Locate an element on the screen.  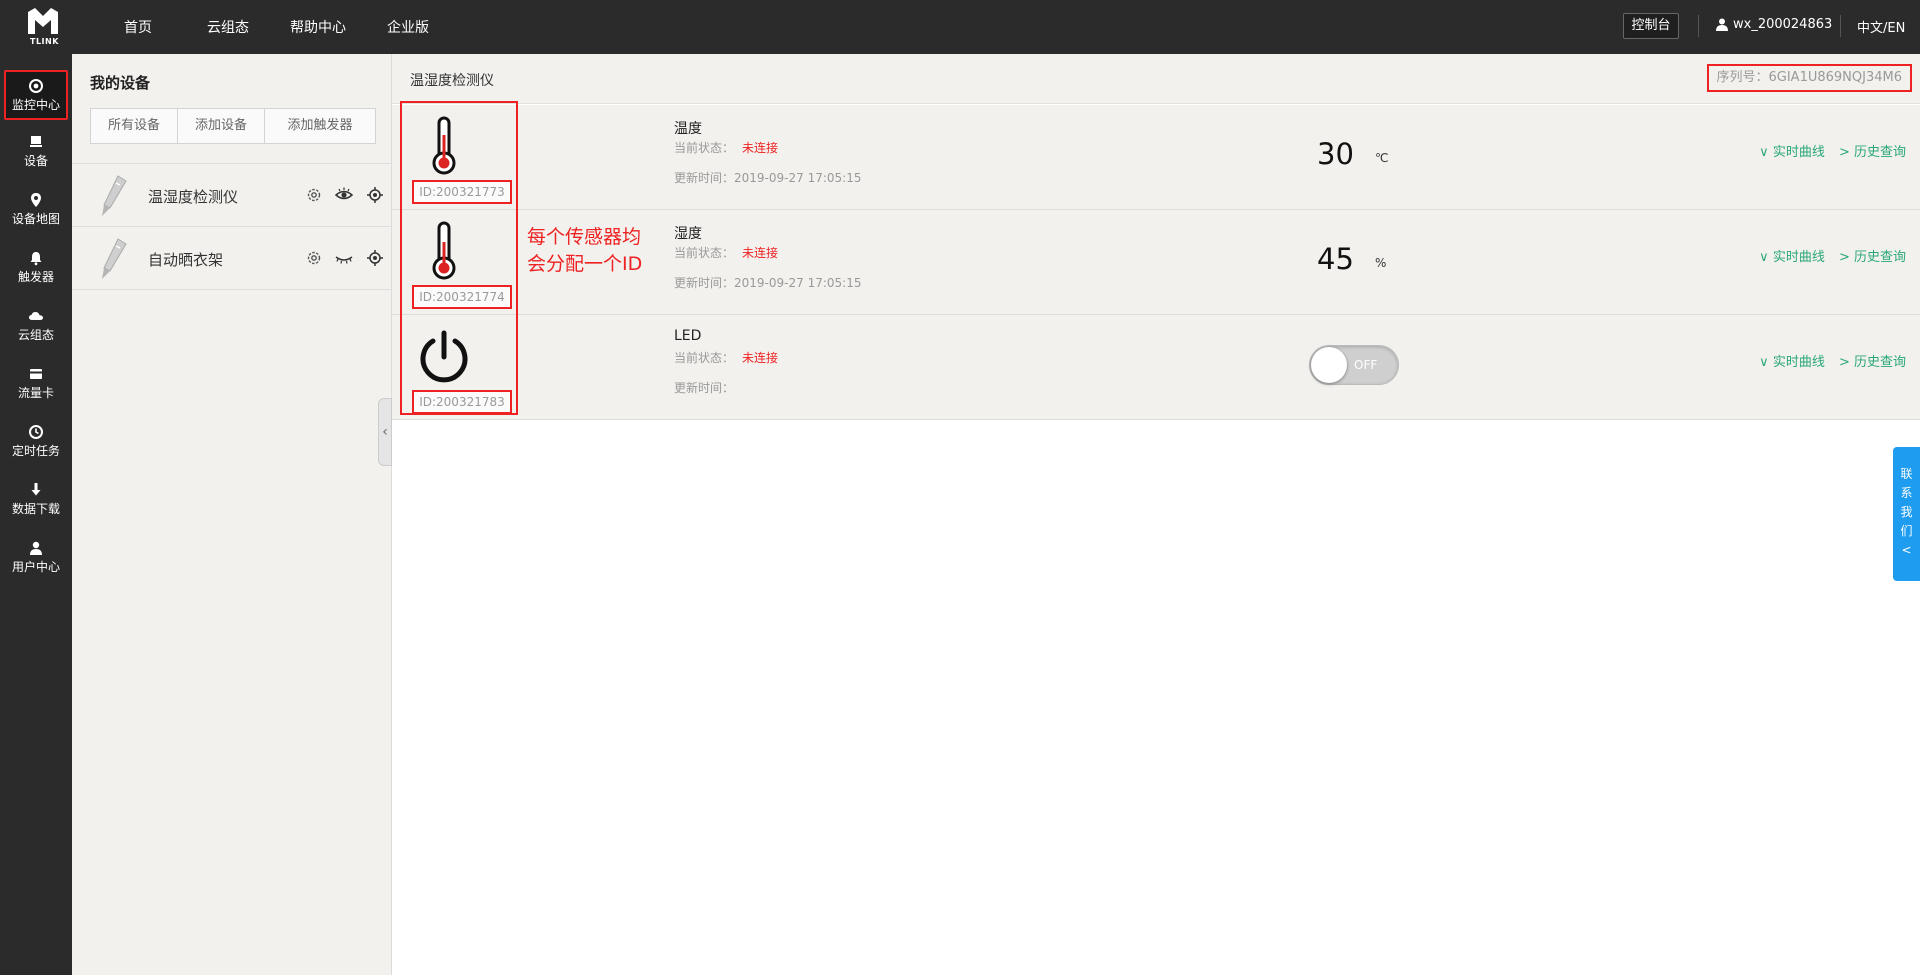
led-toggle-switch: OFF is located at coordinates (1354, 365).